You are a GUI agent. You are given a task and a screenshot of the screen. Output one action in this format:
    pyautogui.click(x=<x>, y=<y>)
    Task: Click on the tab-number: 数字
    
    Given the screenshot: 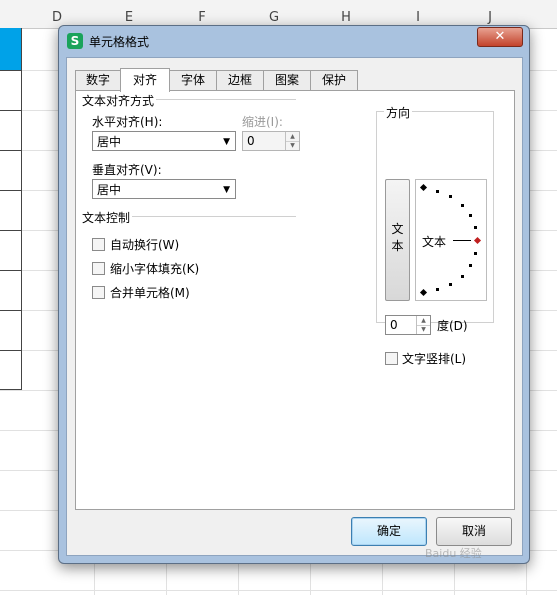 What is the action you would take?
    pyautogui.click(x=98, y=80)
    